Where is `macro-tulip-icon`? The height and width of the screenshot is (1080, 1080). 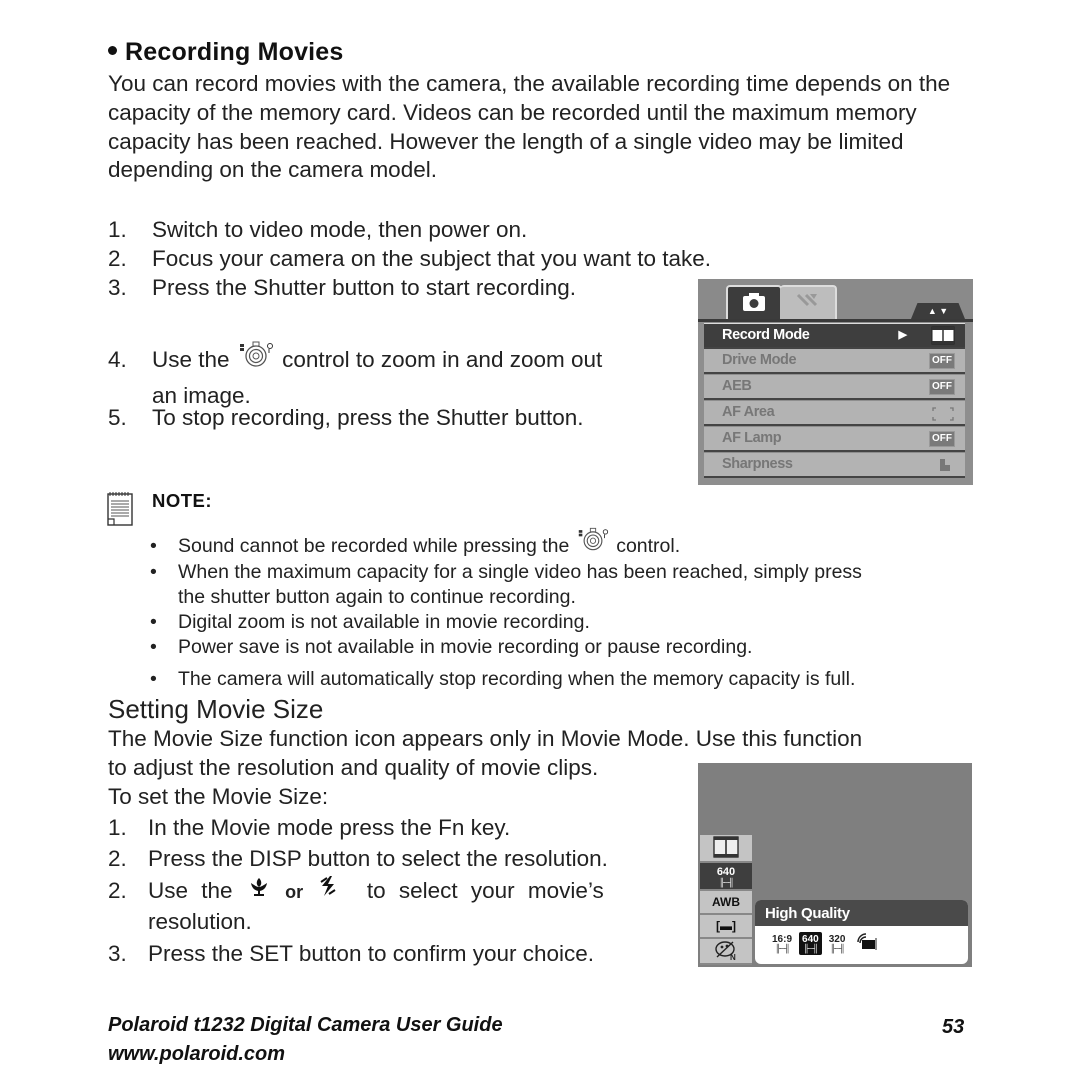
macro-tulip-icon is located at coordinates (259, 890).